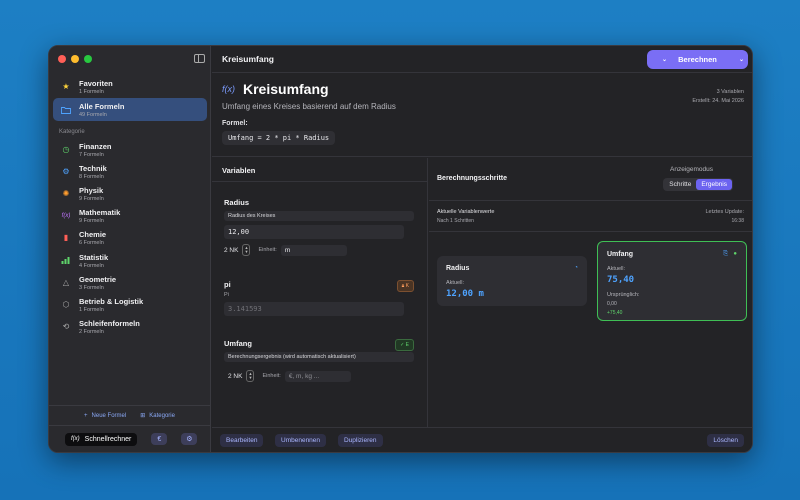 The image size is (800, 500). What do you see at coordinates (360, 440) in the screenshot?
I see `duplicate-button: Duplizieren` at bounding box center [360, 440].